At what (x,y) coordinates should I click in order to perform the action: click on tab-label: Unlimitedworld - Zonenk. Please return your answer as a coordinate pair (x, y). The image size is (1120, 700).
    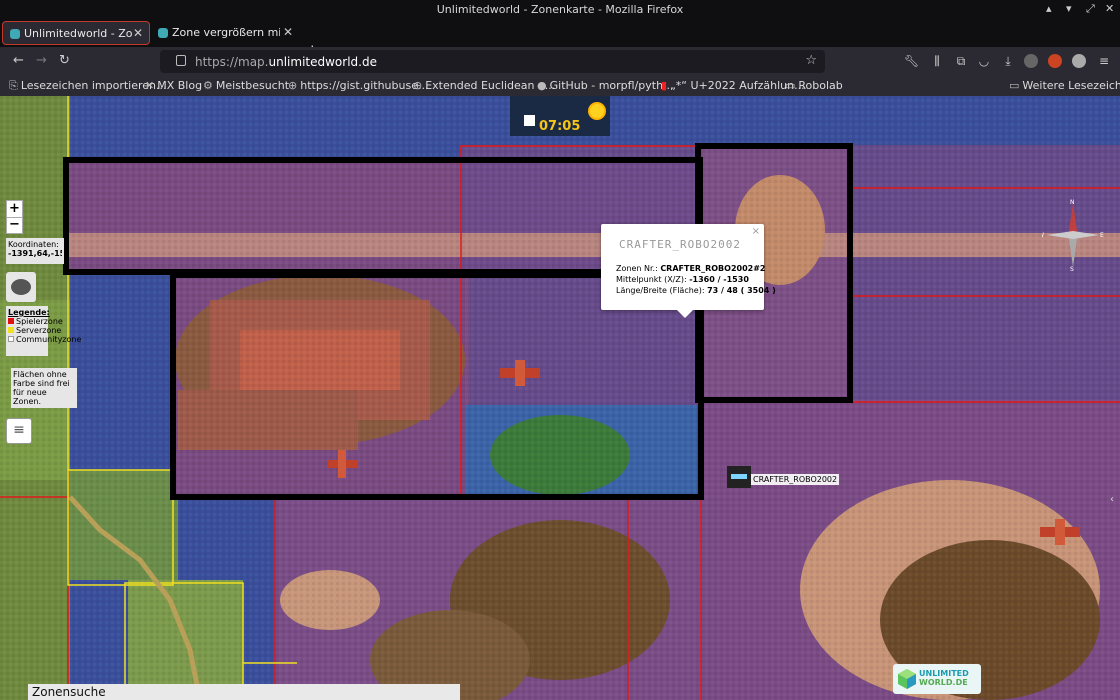
    Looking at the image, I should click on (78, 33).